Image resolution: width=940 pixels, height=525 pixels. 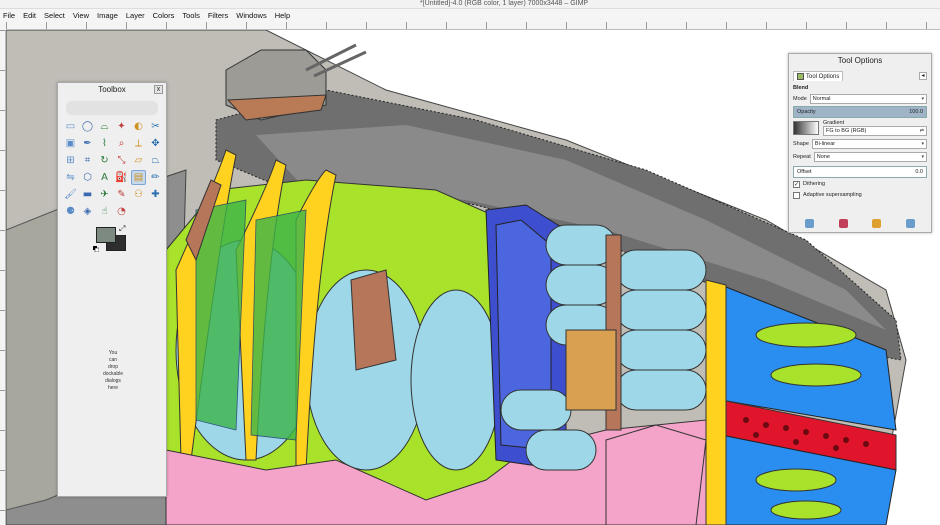 I want to click on text-icon: A, so click(x=104, y=177).